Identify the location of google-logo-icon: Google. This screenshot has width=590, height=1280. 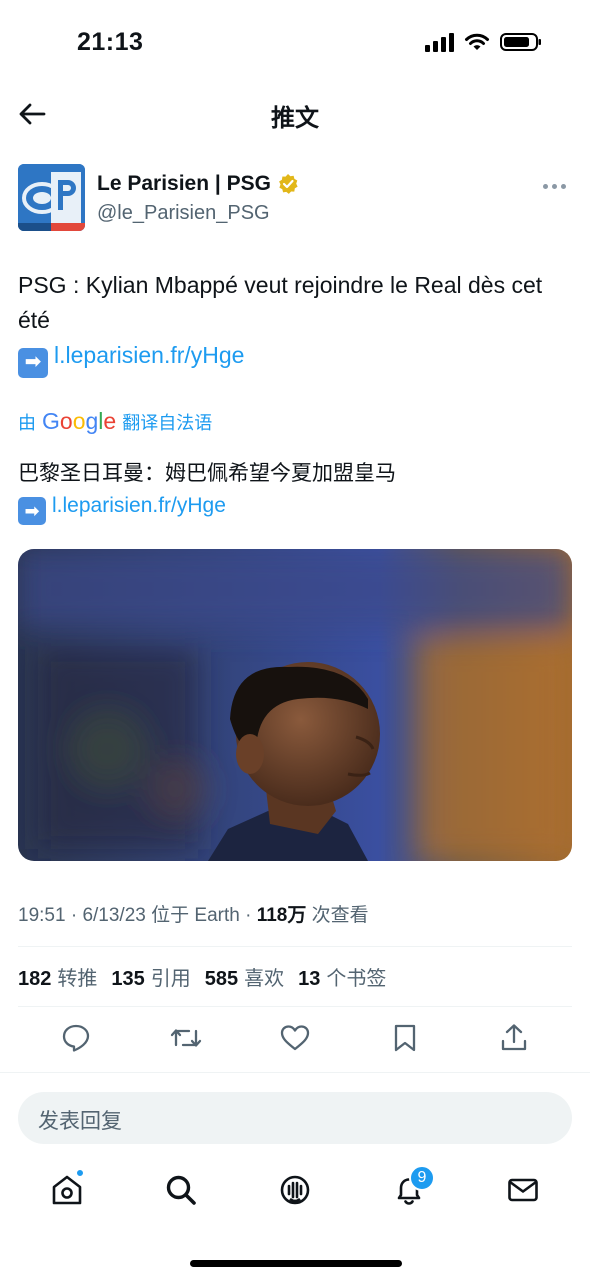
(79, 421).